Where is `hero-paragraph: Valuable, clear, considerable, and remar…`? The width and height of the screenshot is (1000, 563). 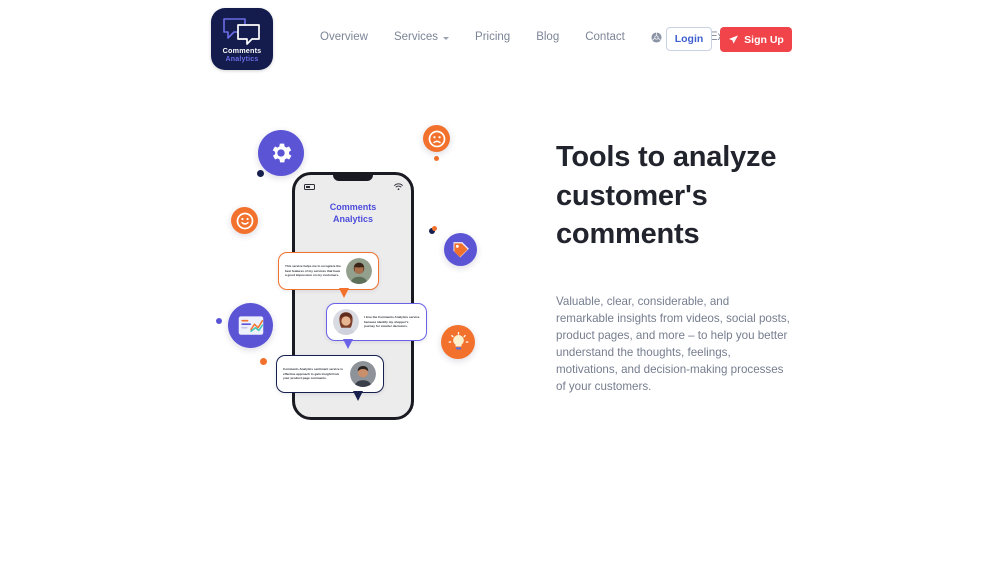
hero-paragraph: Valuable, clear, considerable, and remar… is located at coordinates (673, 343).